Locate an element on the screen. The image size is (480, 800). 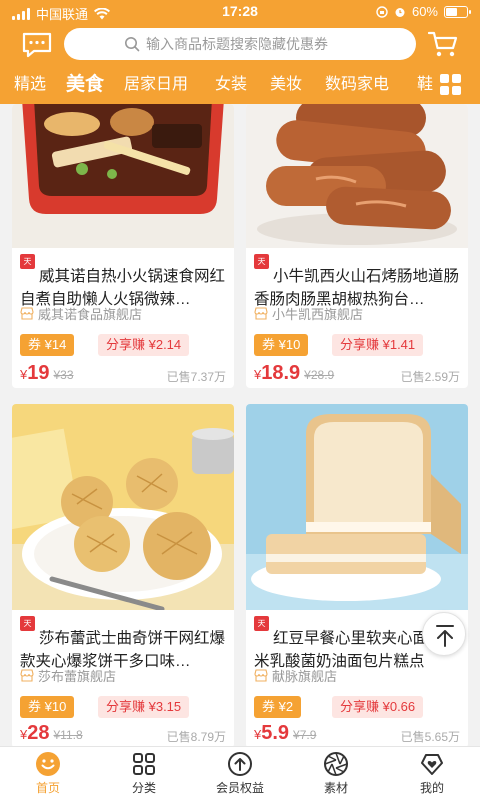
coupon-badge: 券 ¥2 is located at coordinates (278, 707).